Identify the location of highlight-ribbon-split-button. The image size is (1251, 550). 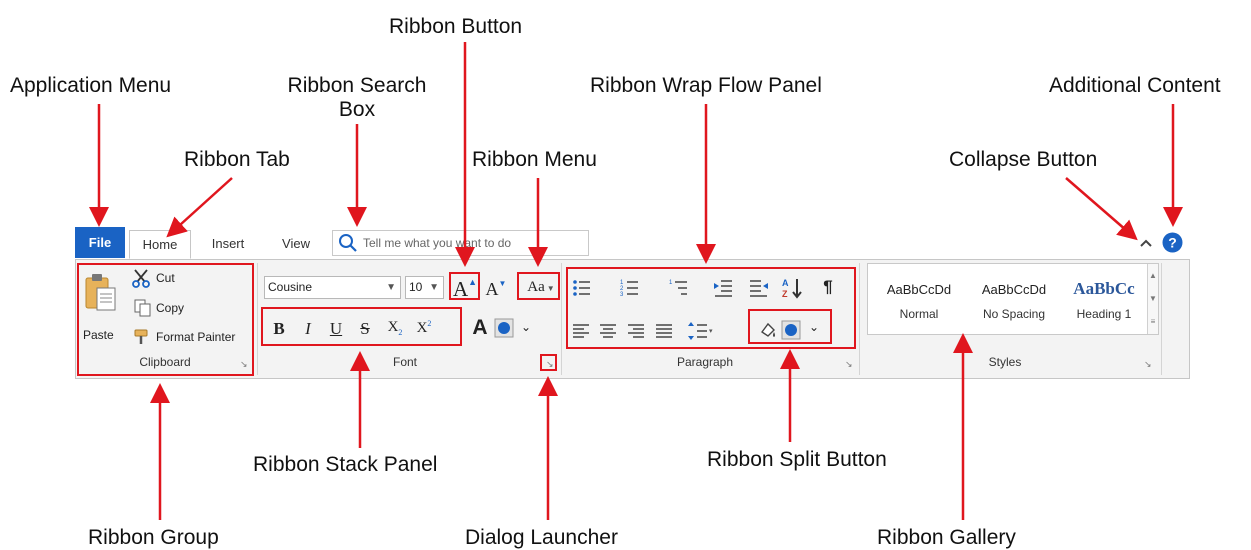
(790, 326).